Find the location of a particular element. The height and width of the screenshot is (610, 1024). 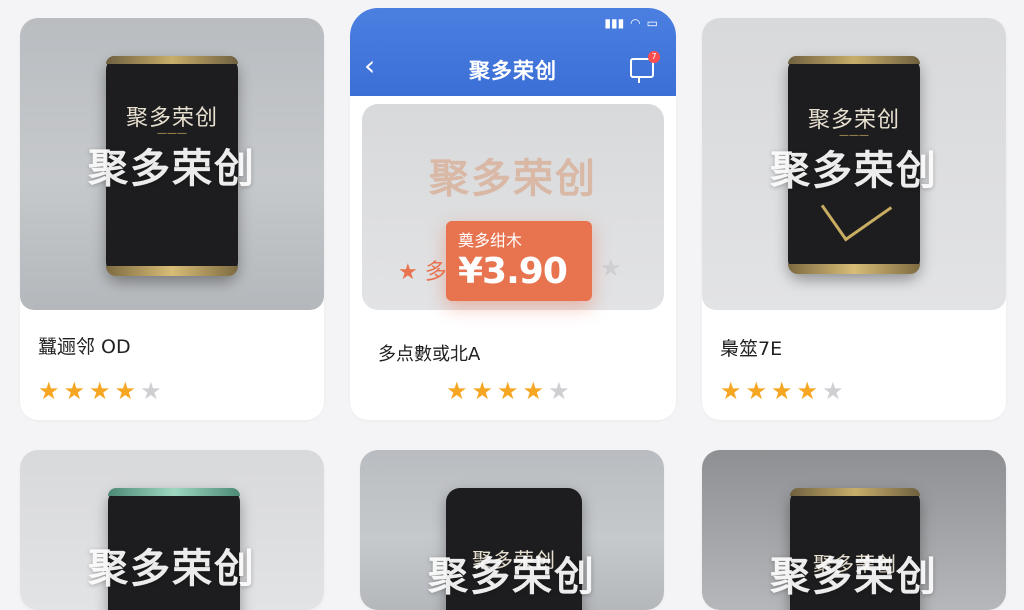

product-title: 多点數或北A is located at coordinates (429, 354).